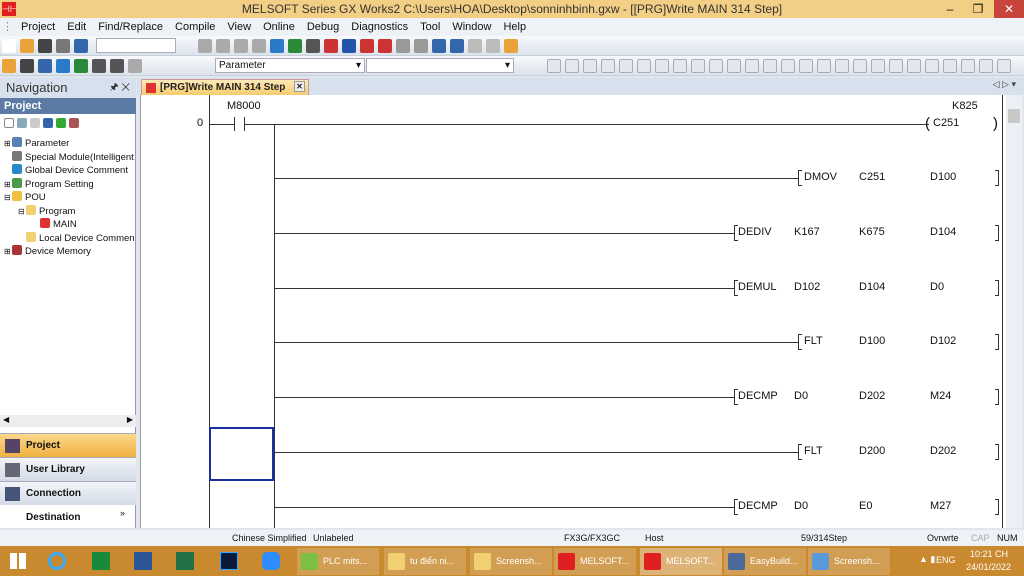 The width and height of the screenshot is (1024, 576). Describe the element at coordinates (1004, 84) in the screenshot. I see `tab-scroll-icons: ◁ ▷ ▾` at that location.